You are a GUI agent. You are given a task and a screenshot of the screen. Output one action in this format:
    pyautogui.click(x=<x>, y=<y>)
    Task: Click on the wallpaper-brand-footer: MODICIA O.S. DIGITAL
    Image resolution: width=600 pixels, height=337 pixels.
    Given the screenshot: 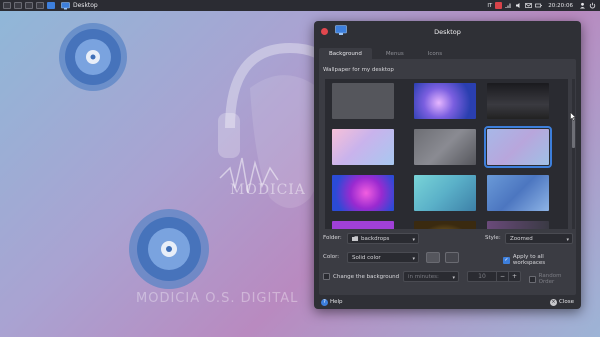 What is the action you would take?
    pyautogui.click(x=217, y=298)
    